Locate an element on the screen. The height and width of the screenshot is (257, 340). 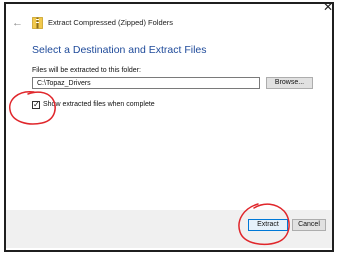
show-files-checkbox: ✓ is located at coordinates (36, 105).